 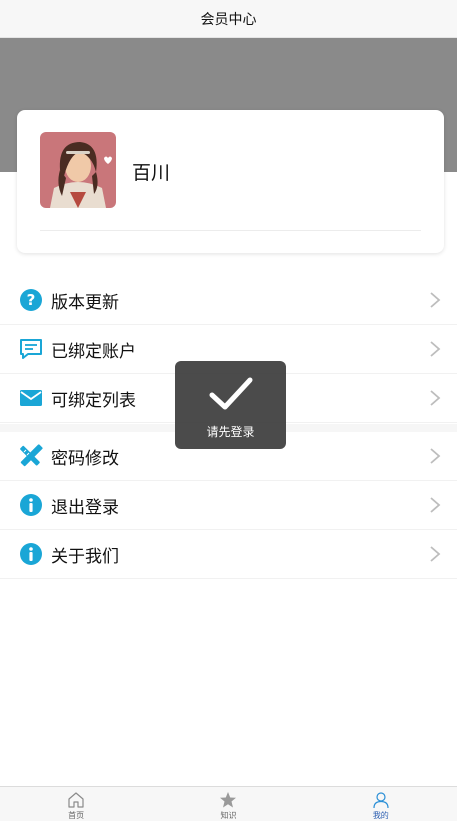 I want to click on tab-label: 我的, so click(x=380, y=815).